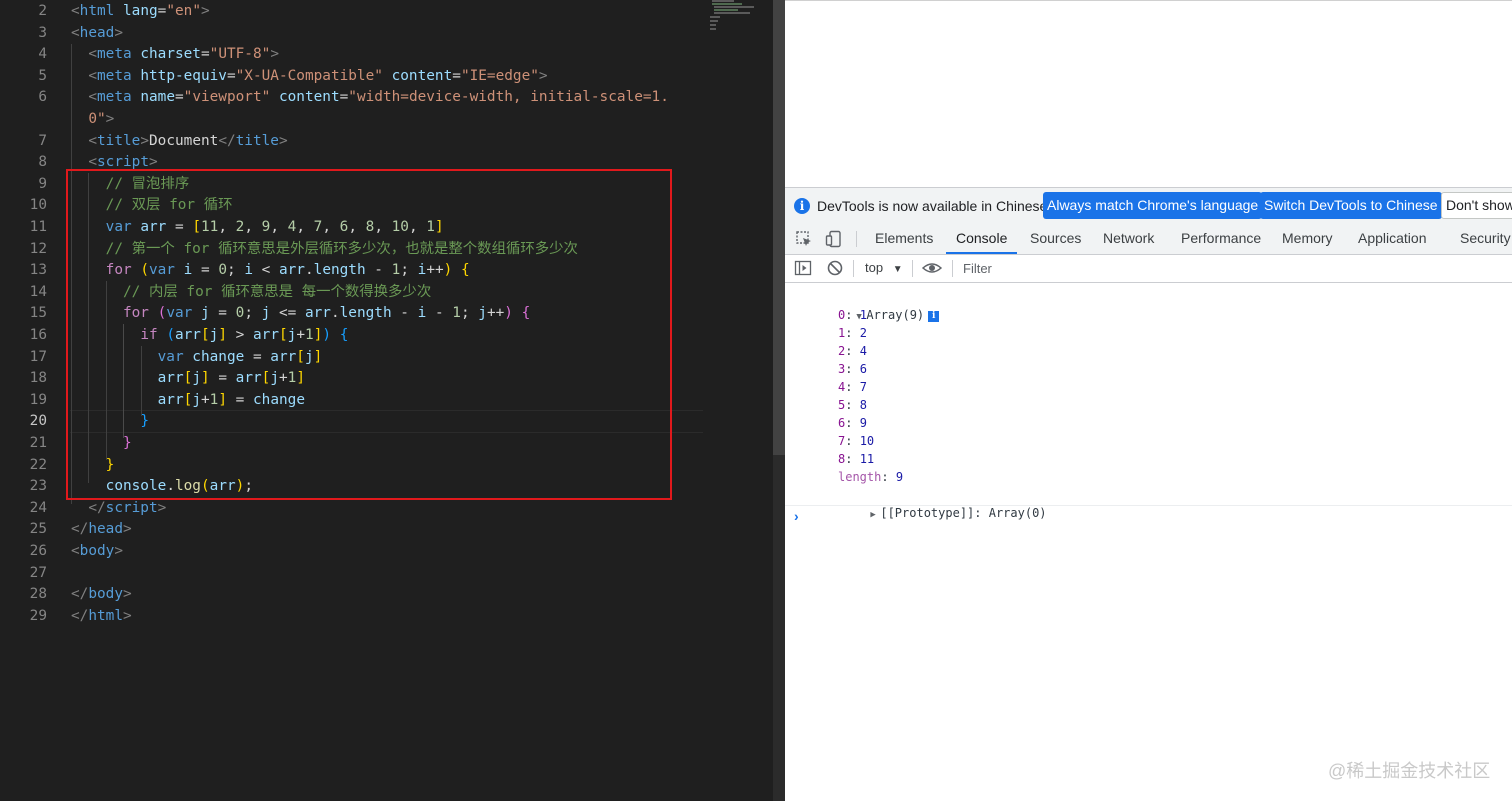 This screenshot has width=1512, height=801. What do you see at coordinates (863, 423) in the screenshot?
I see `array-item-value: 9` at bounding box center [863, 423].